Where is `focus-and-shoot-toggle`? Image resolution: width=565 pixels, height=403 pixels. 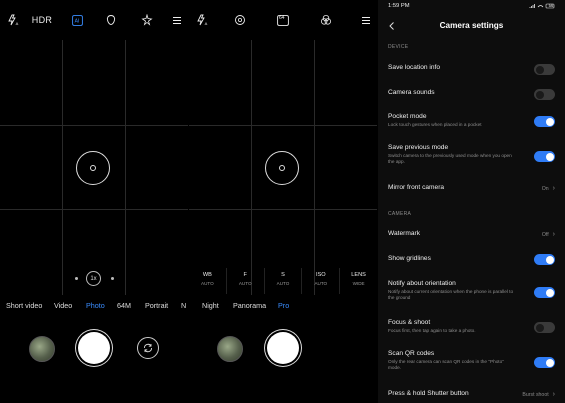
focus-and-shoot-toggle is located at coordinates (544, 327).